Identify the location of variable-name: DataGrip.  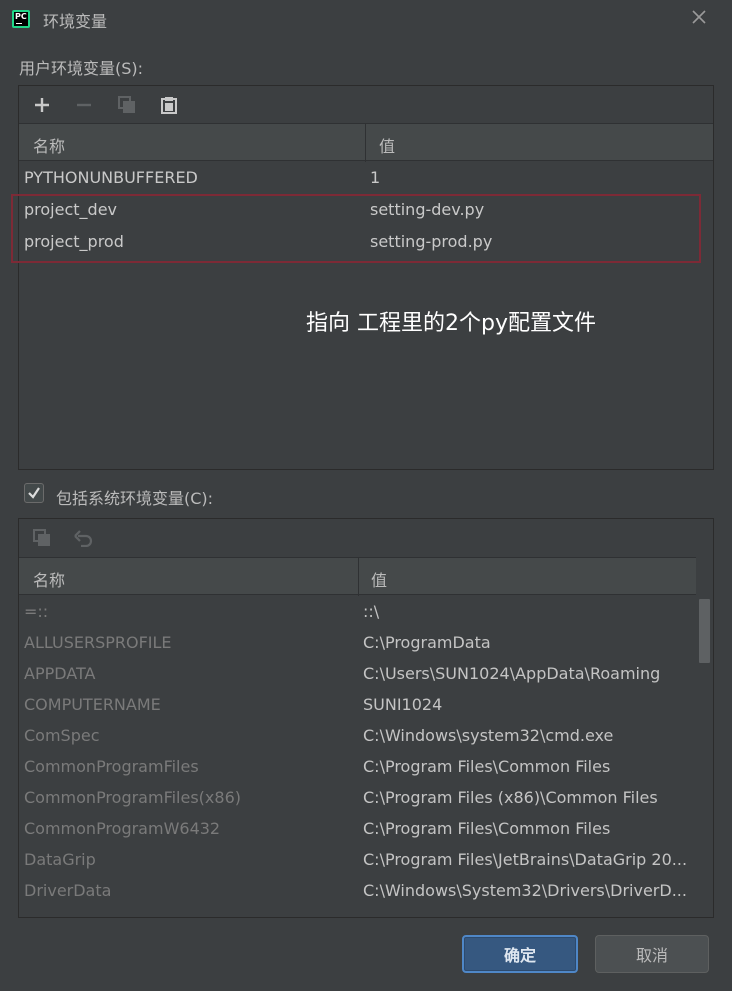
(60, 859).